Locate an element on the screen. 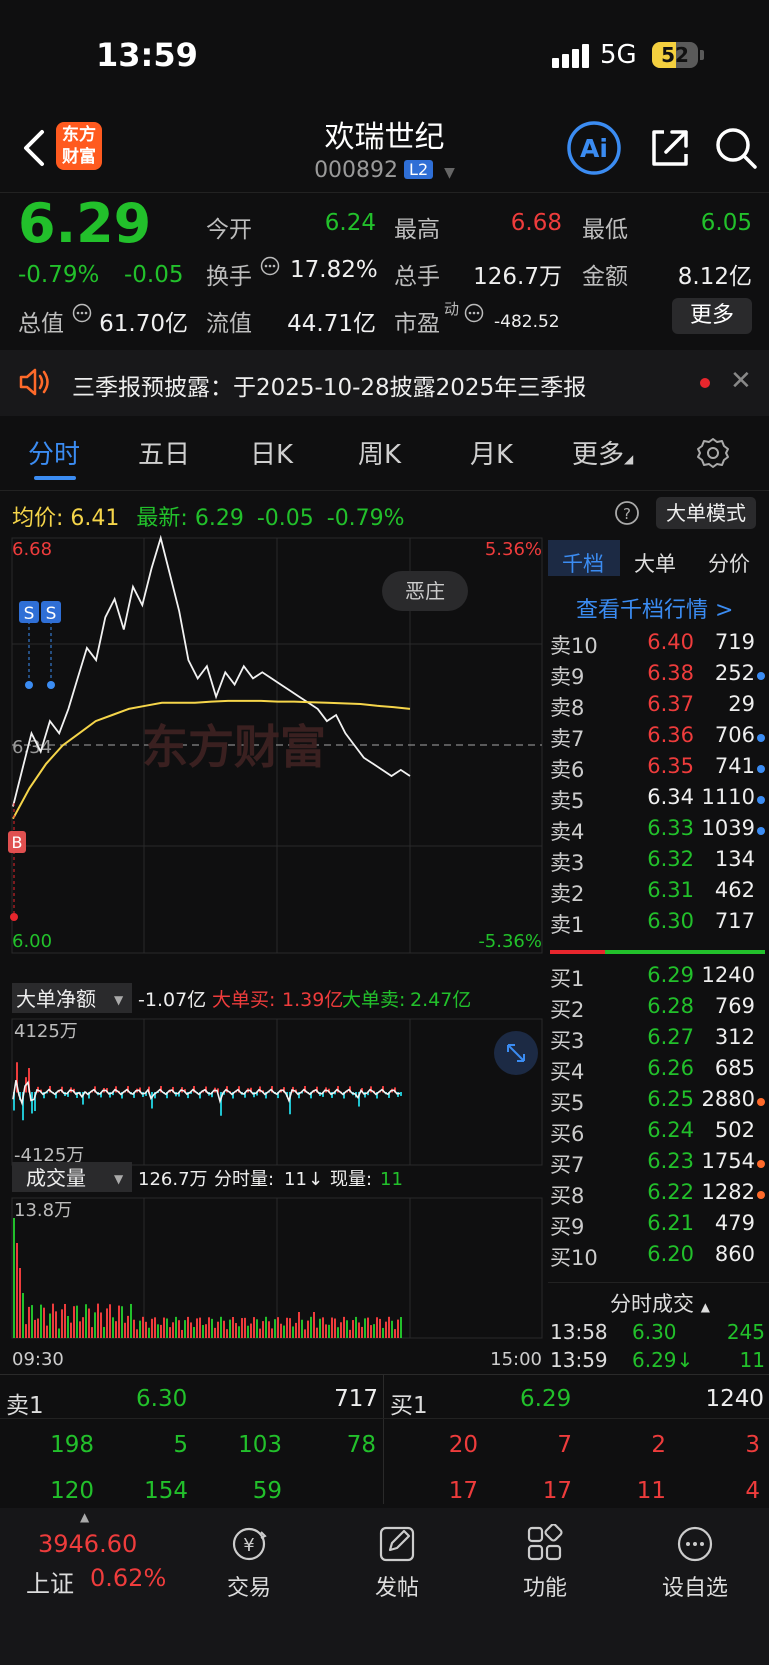  tab-more: 更多◢ is located at coordinates (602, 452).